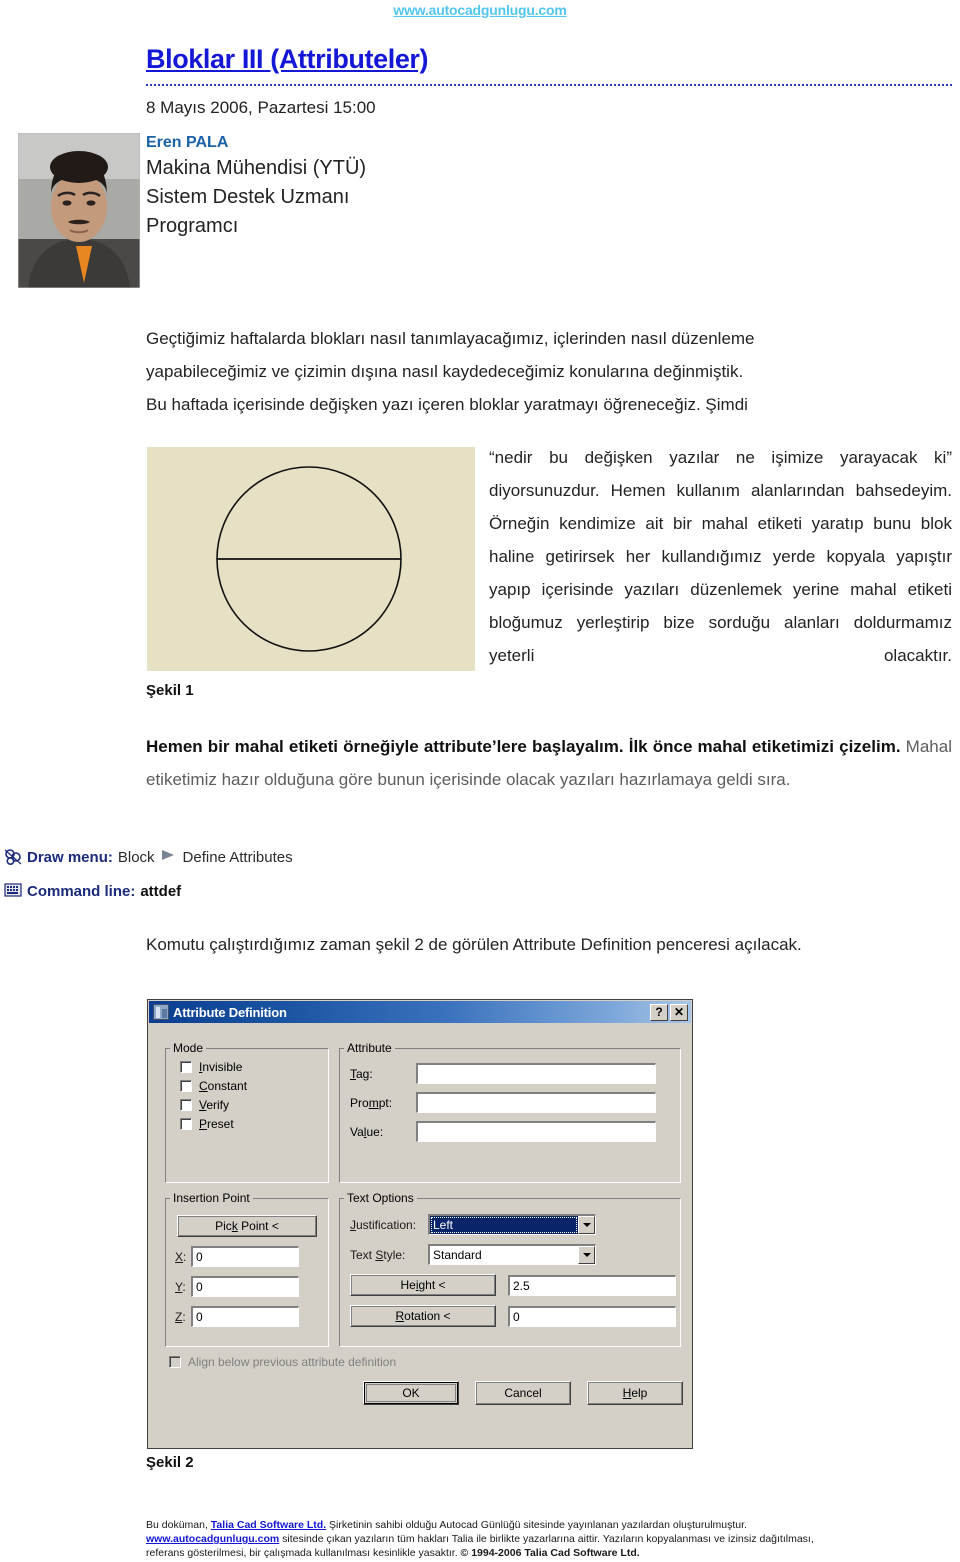 This screenshot has width=960, height=1562. I want to click on checkbox-verify: Verify, so click(254, 1105).